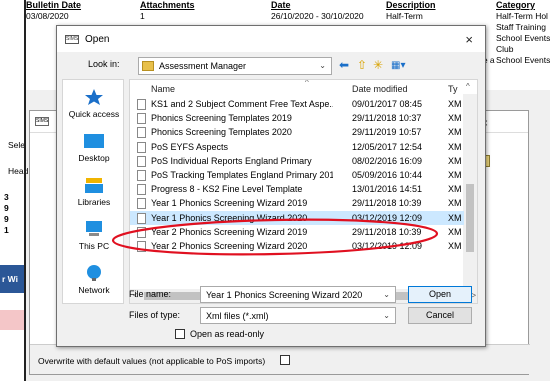  I want to click on scroll-right-icon: >, so click(473, 295).